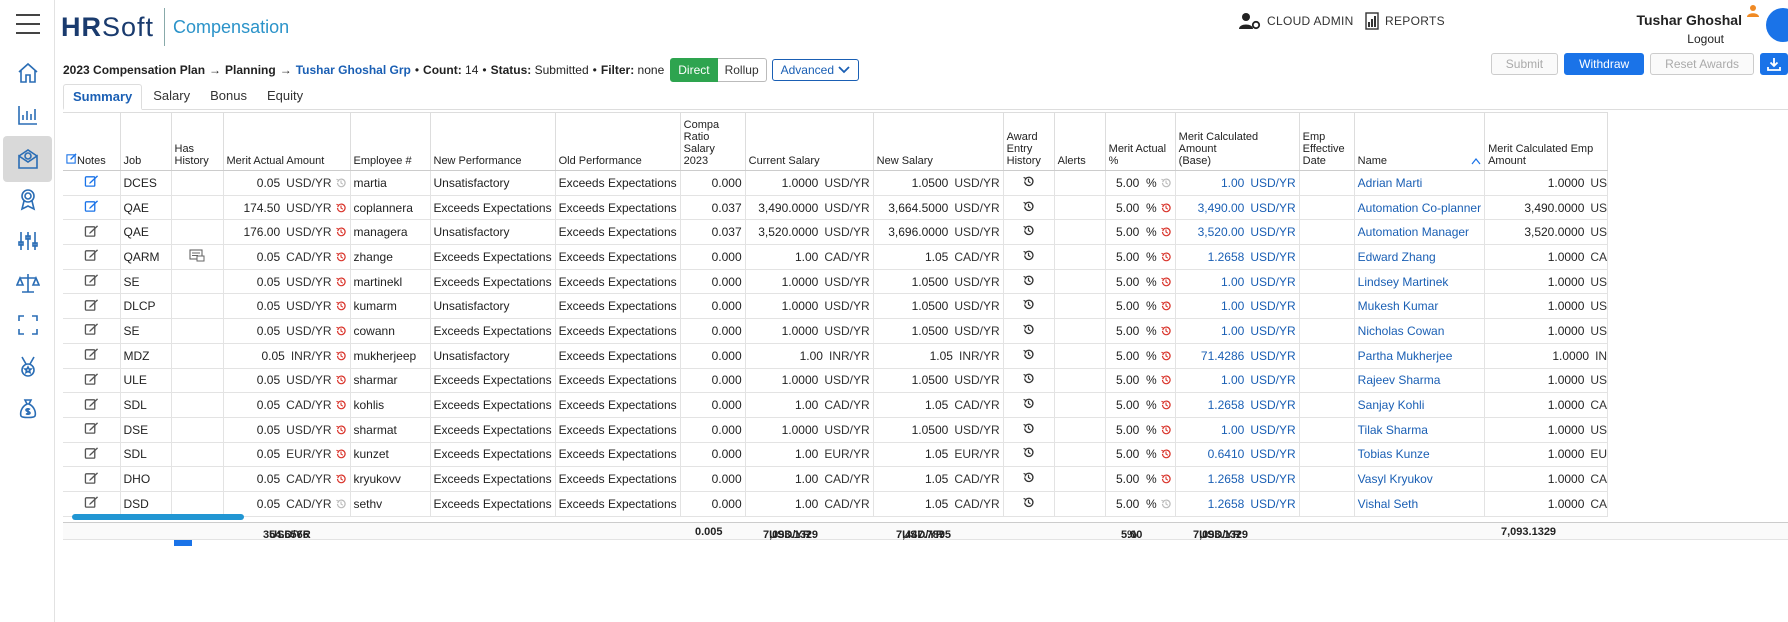 This screenshot has width=1788, height=622. Describe the element at coordinates (175, 27) in the screenshot. I see `hrsoft-logo: HR Soft Compensation` at that location.